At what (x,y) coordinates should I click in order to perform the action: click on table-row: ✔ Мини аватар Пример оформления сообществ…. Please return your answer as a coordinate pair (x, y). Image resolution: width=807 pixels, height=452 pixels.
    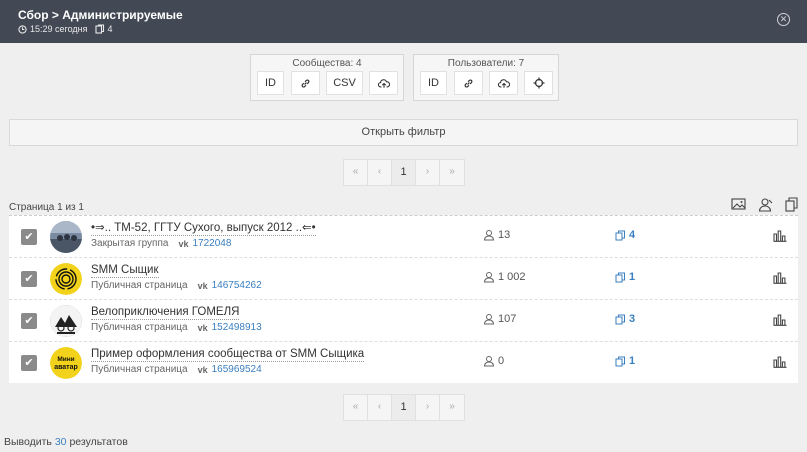
    Looking at the image, I should click on (403, 362).